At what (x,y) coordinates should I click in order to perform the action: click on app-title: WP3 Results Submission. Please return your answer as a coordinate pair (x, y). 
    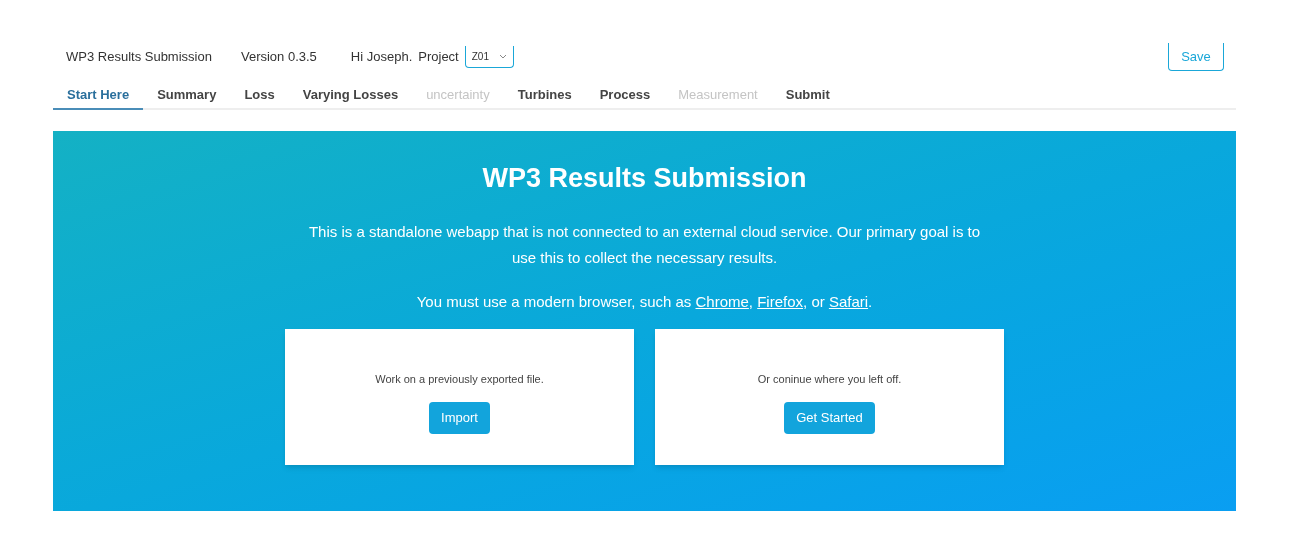
    Looking at the image, I should click on (139, 57).